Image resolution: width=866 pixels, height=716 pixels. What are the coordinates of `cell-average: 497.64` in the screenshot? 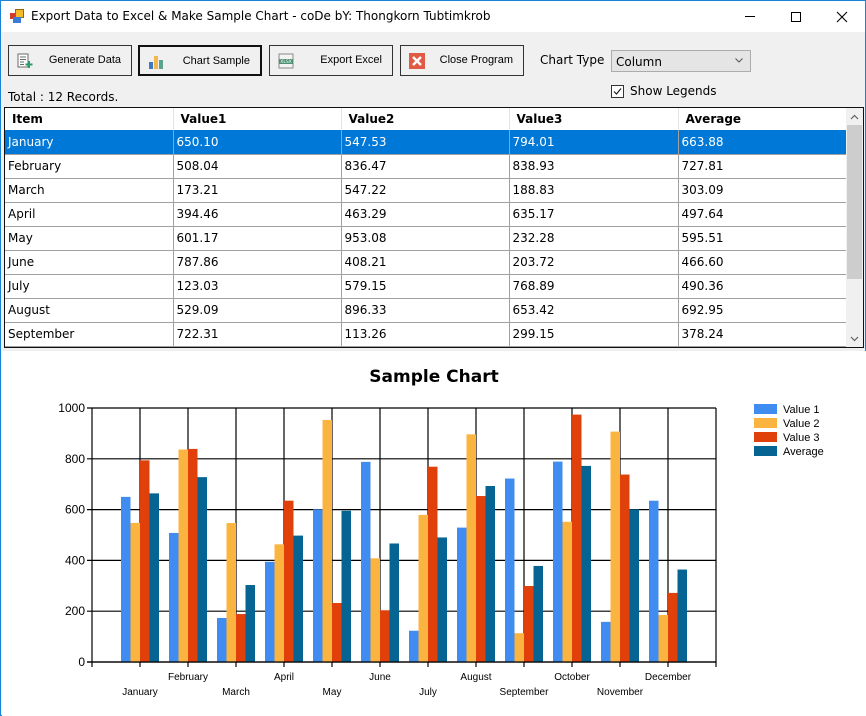 It's located at (763, 214).